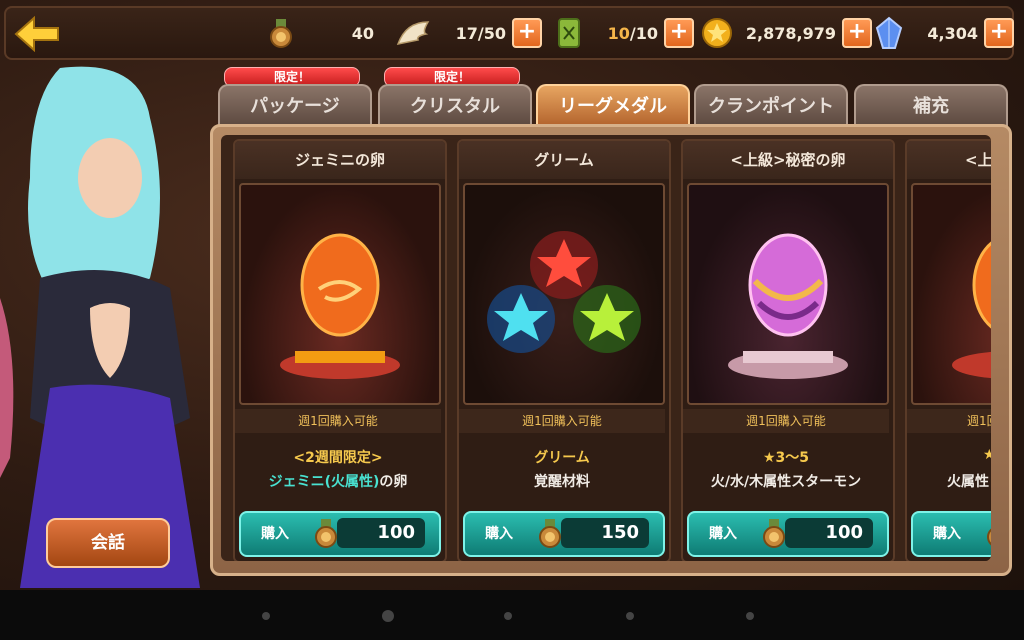 The image size is (1024, 640). I want to click on gold-resource: 2,878,979 +, so click(786, 33).